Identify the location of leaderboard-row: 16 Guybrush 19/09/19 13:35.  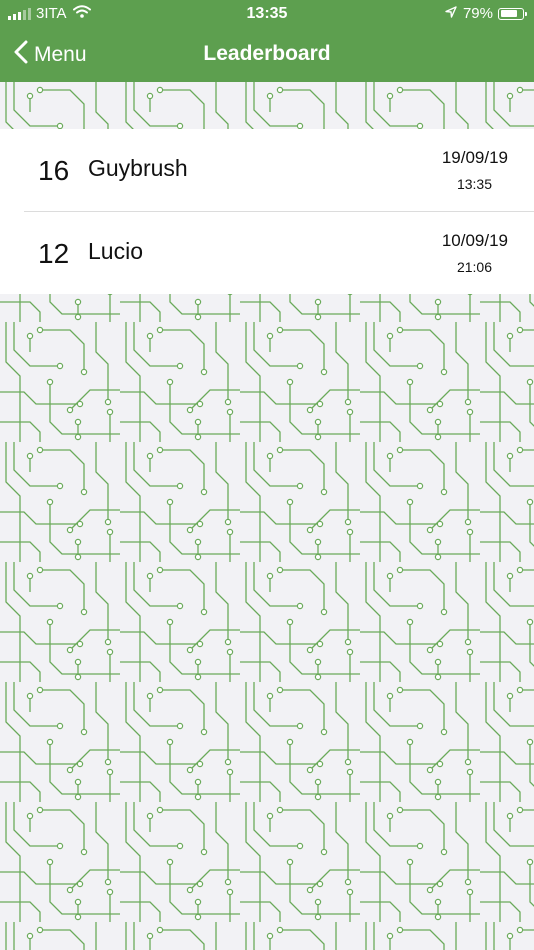
(267, 170).